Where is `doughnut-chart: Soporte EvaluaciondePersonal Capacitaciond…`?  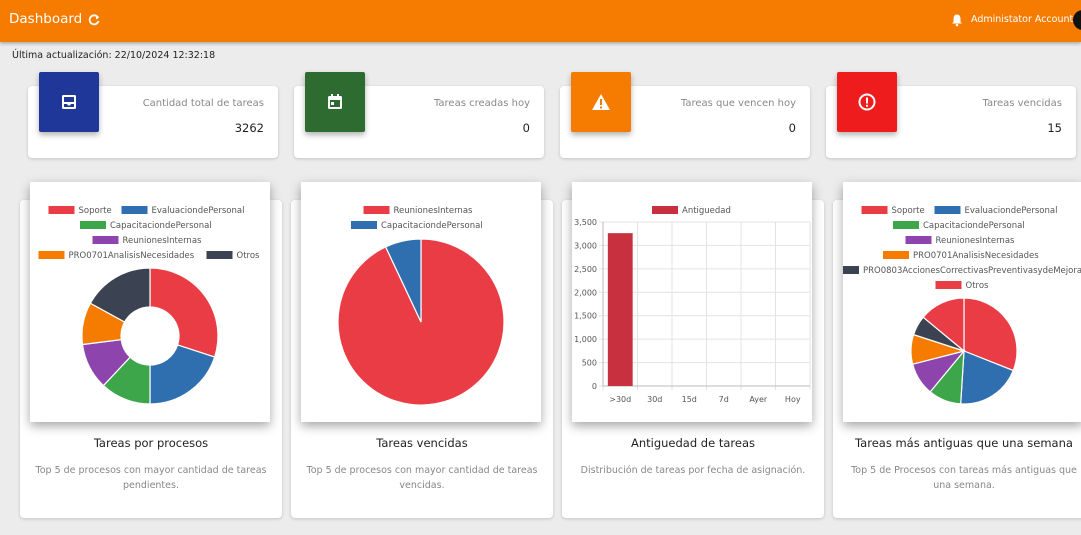
doughnut-chart: Soporte EvaluaciondePersonal Capacitaciond… is located at coordinates (149, 305).